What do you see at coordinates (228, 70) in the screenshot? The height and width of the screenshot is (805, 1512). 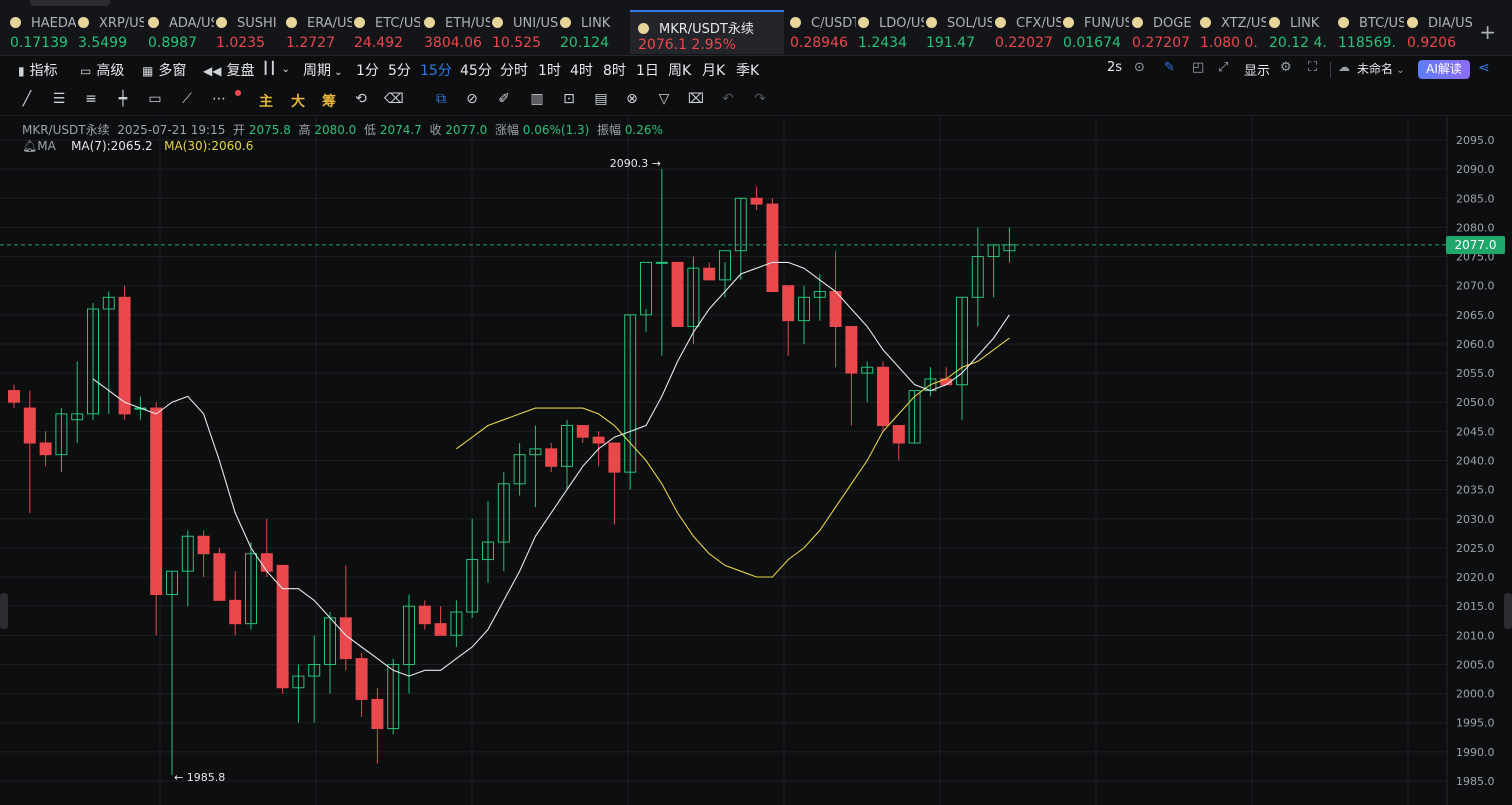 I see `replay-button: ◀◀ 复盘` at bounding box center [228, 70].